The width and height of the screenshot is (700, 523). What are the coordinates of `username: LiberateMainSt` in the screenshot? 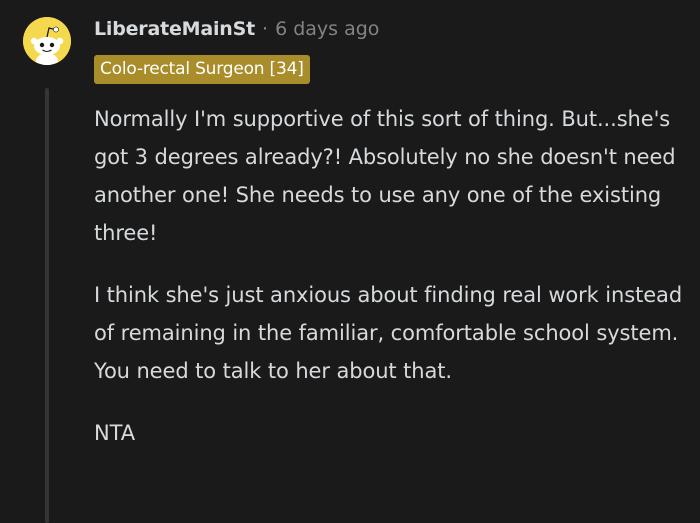 It's located at (174, 29).